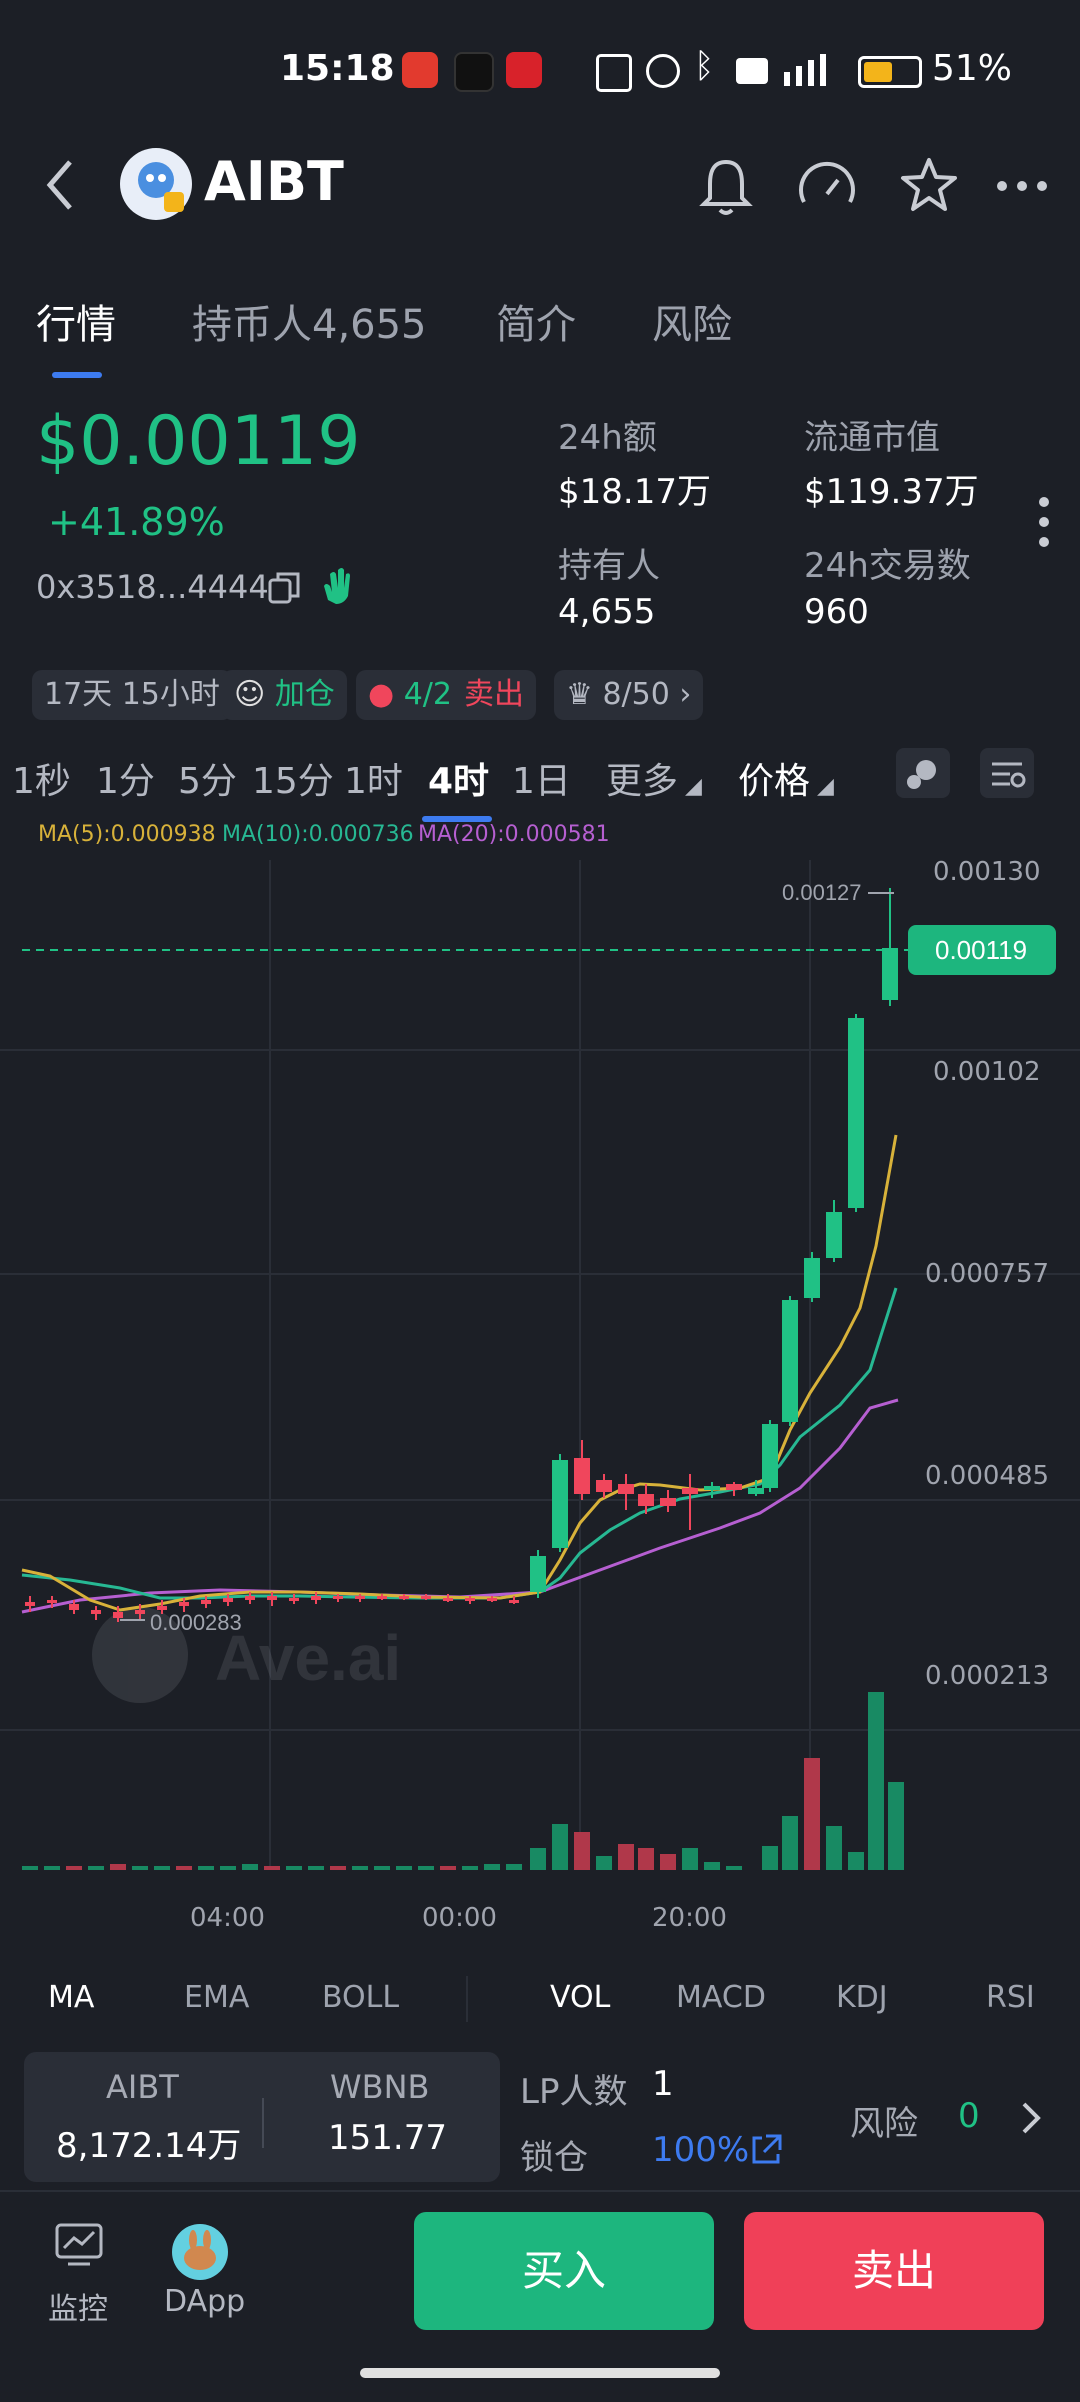  I want to click on y-tick-2: 0.000757, so click(987, 1274).